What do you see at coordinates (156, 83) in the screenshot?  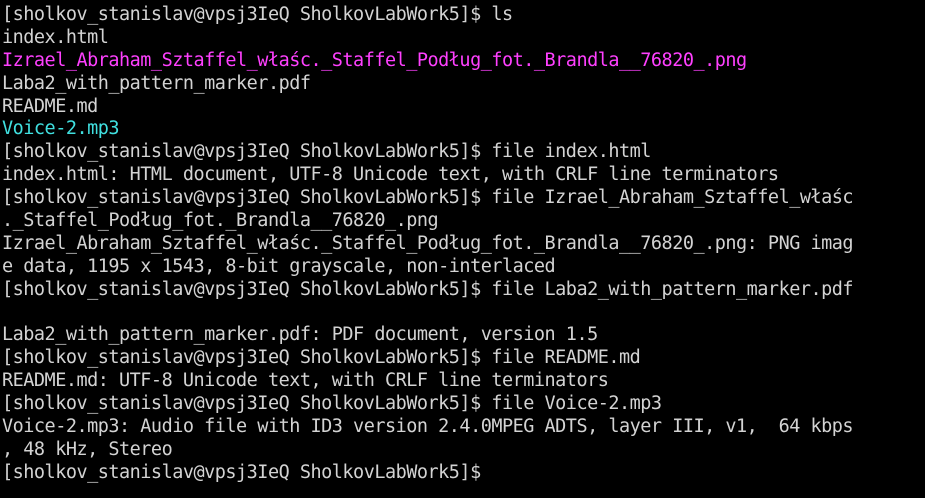 I see `terminal-line: Laba2_with_pattern_marker.pdf` at bounding box center [156, 83].